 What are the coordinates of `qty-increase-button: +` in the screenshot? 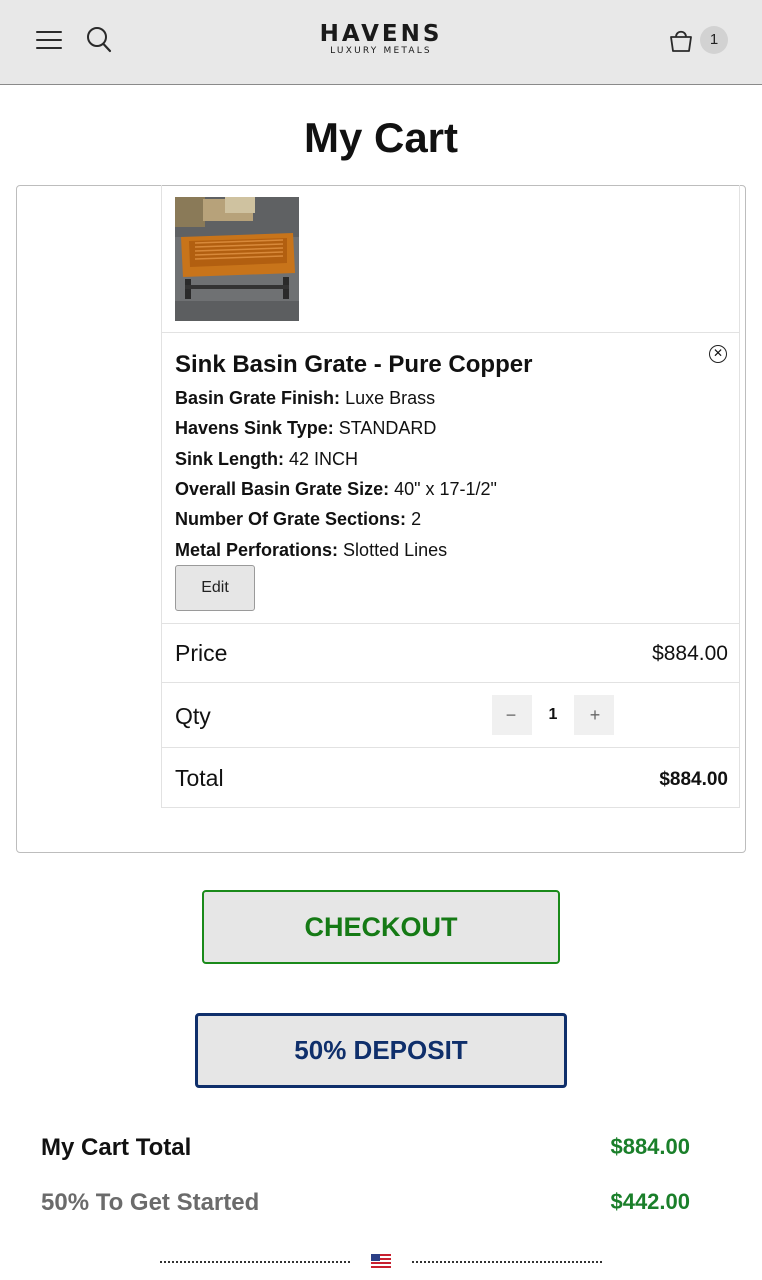 It's located at (595, 715).